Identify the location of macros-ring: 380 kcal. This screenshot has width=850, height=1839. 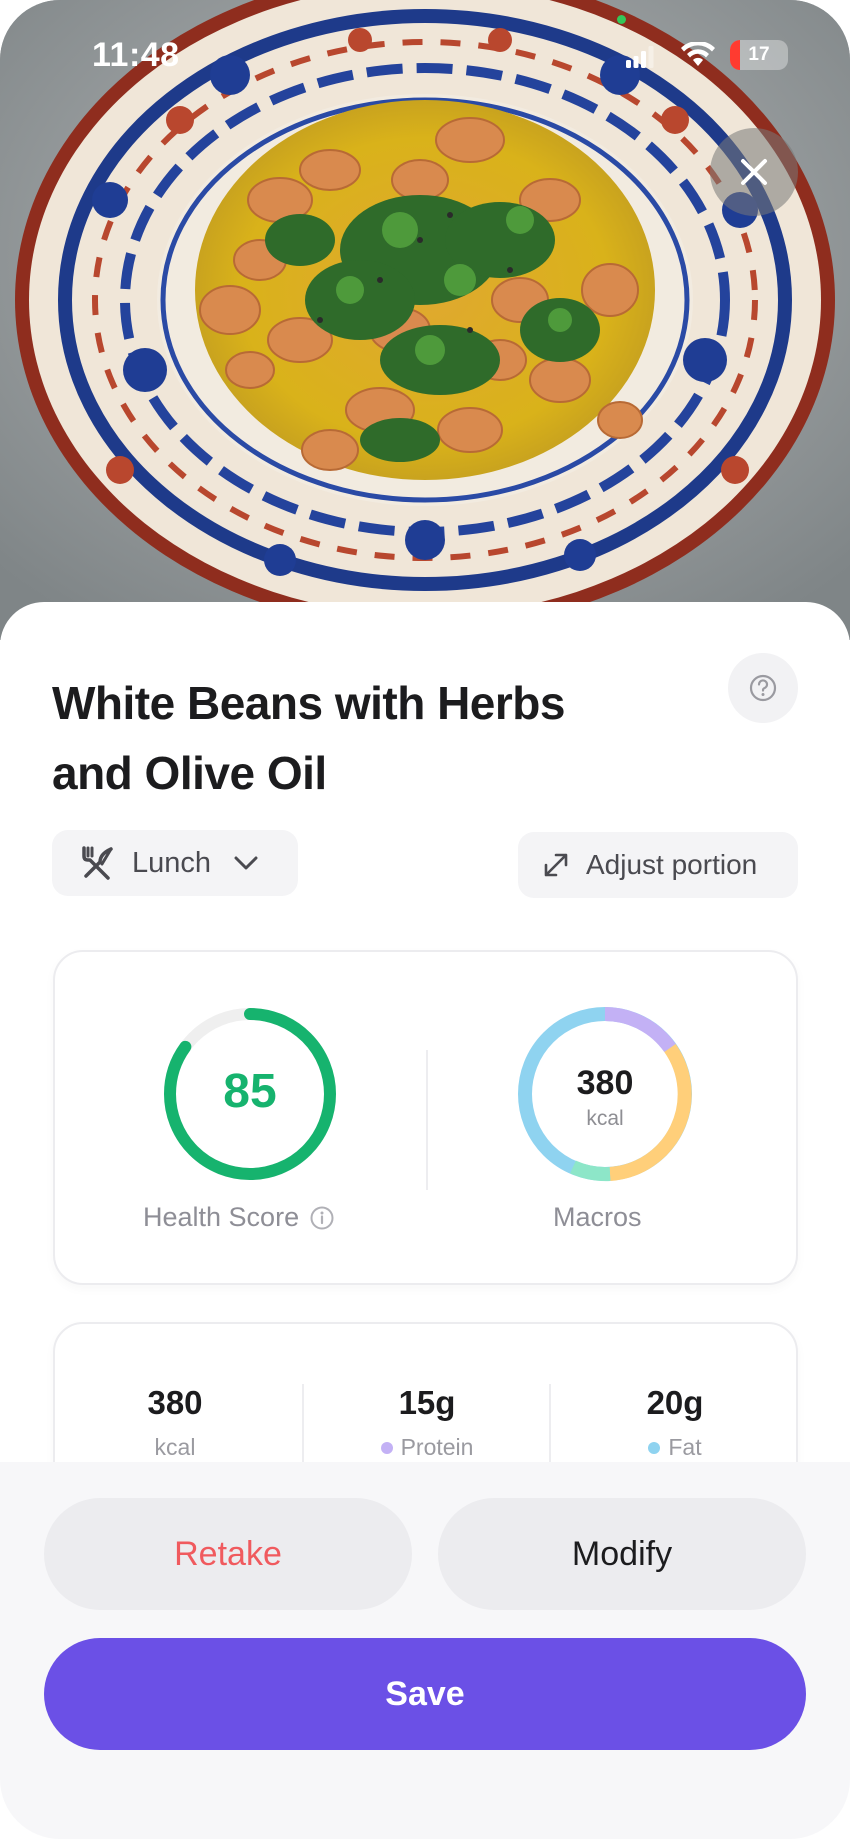
(605, 1094).